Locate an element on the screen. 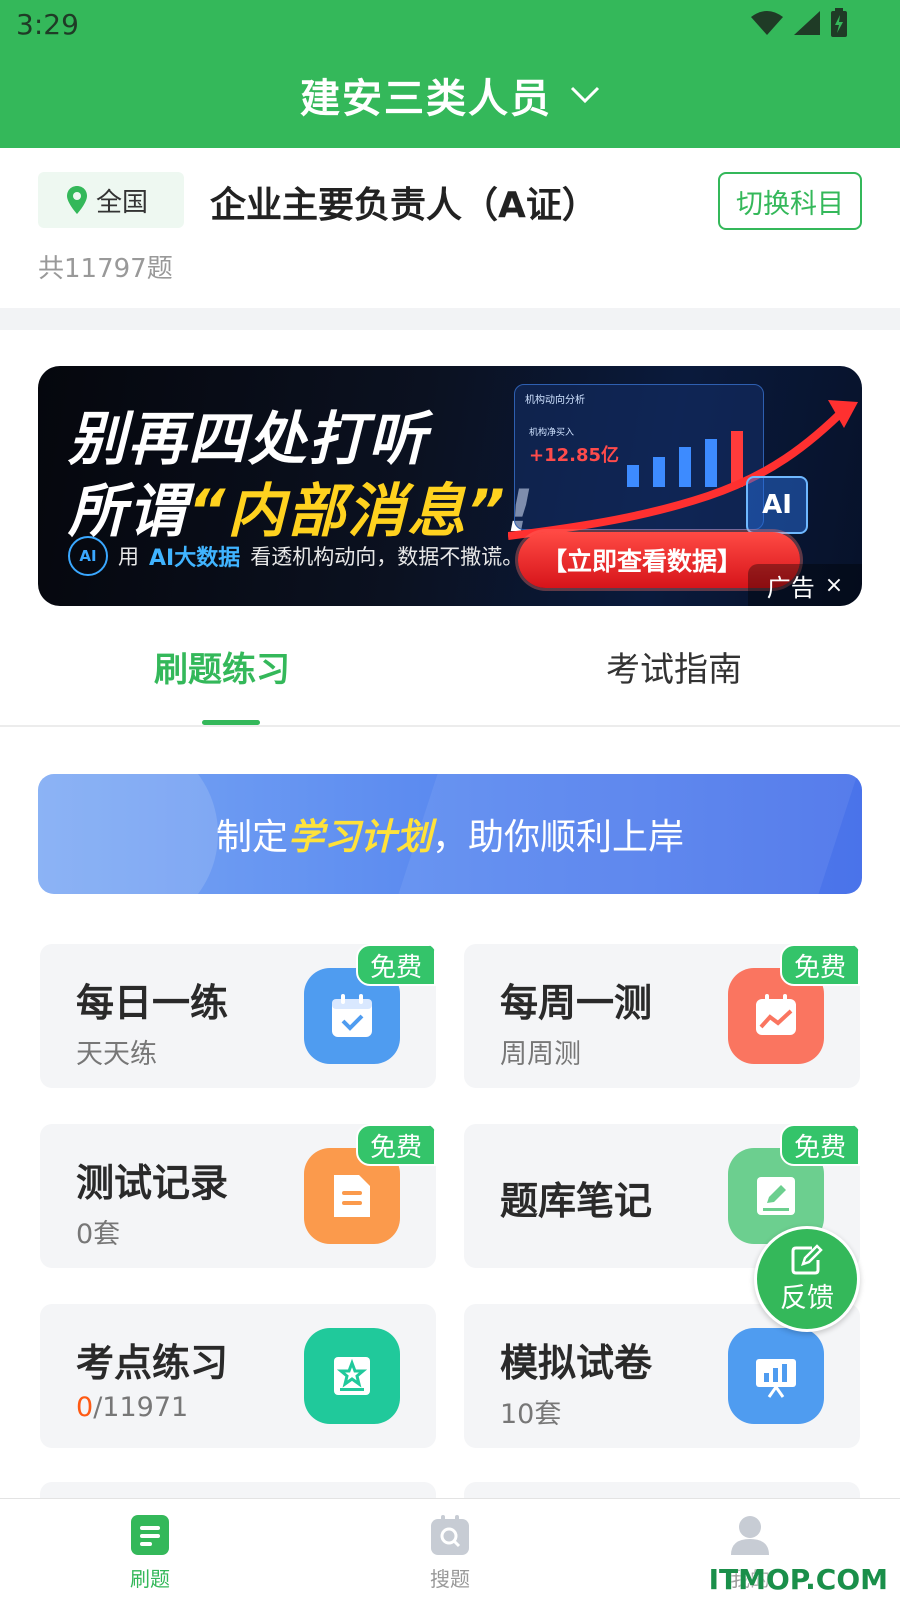 Image resolution: width=900 pixels, height=1600 pixels. nav-practice: 刷题 is located at coordinates (150, 1552).